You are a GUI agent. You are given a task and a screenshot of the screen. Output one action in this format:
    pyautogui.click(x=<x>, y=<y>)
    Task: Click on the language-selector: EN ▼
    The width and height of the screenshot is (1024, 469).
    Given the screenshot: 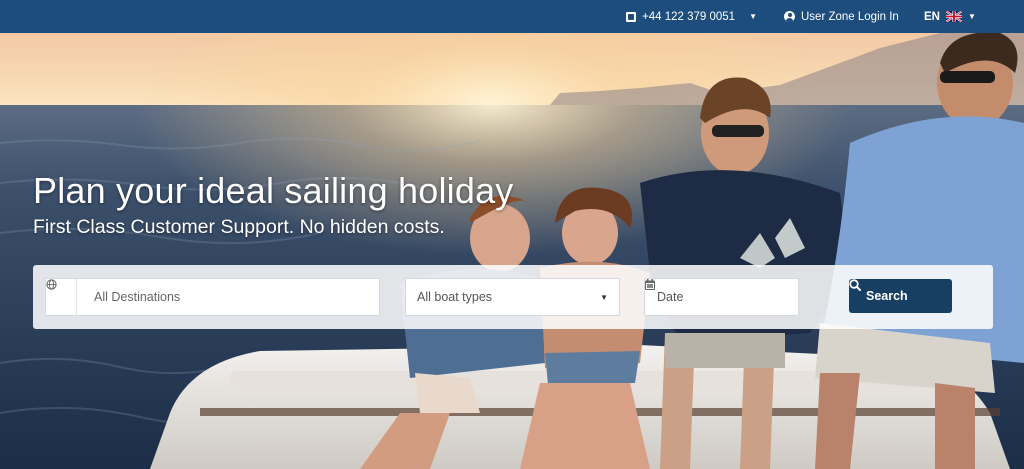 What is the action you would take?
    pyautogui.click(x=950, y=16)
    